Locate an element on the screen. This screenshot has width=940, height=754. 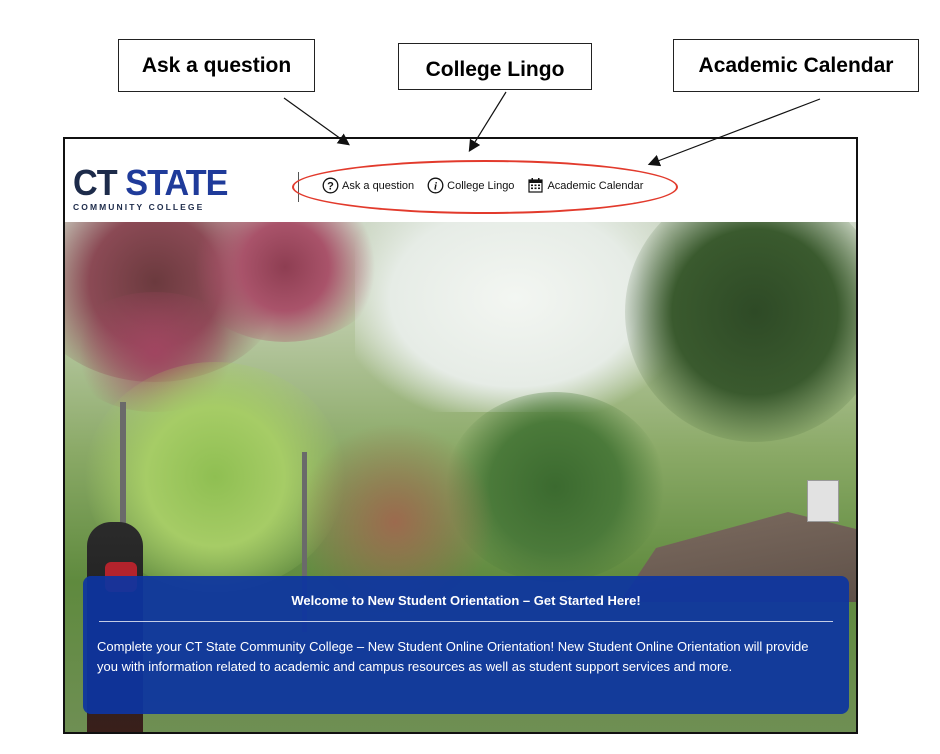
ct-state-logo: CT STATE COMMUNITY COLLEGE is located at coordinates (154, 187).